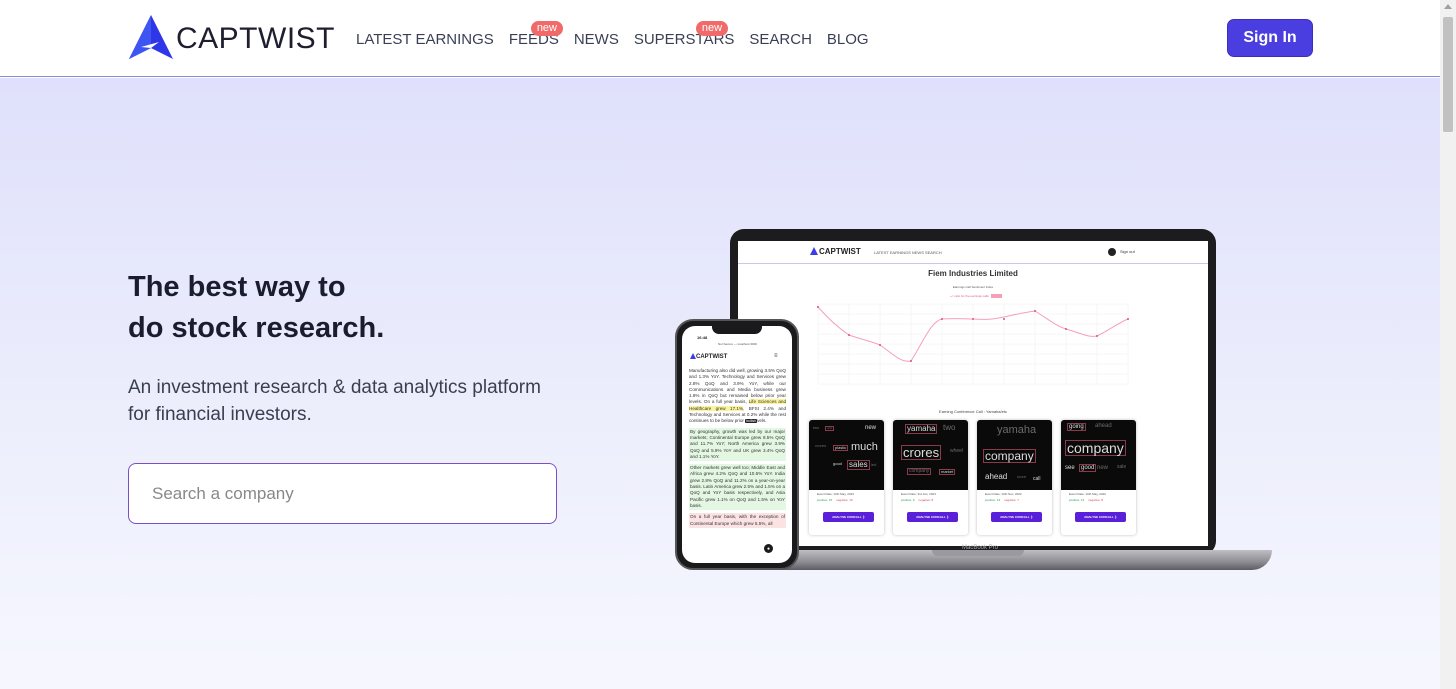 The height and width of the screenshot is (689, 1456). I want to click on nav-blog-label: BLOG, so click(847, 39).